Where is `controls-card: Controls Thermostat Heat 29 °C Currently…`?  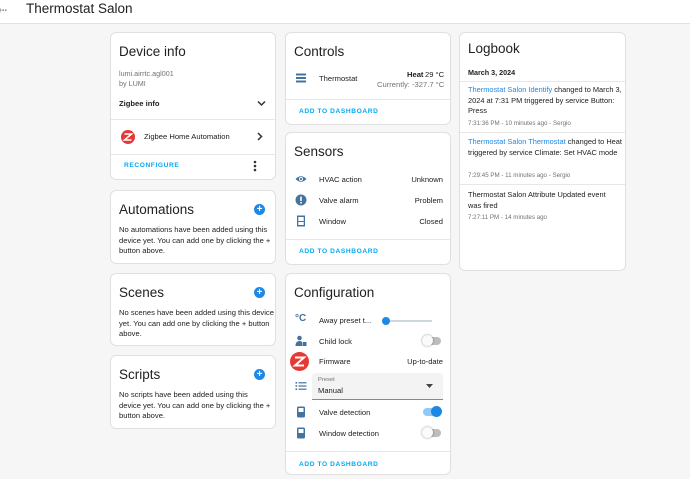 controls-card: Controls Thermostat Heat 29 °C Currently… is located at coordinates (368, 78).